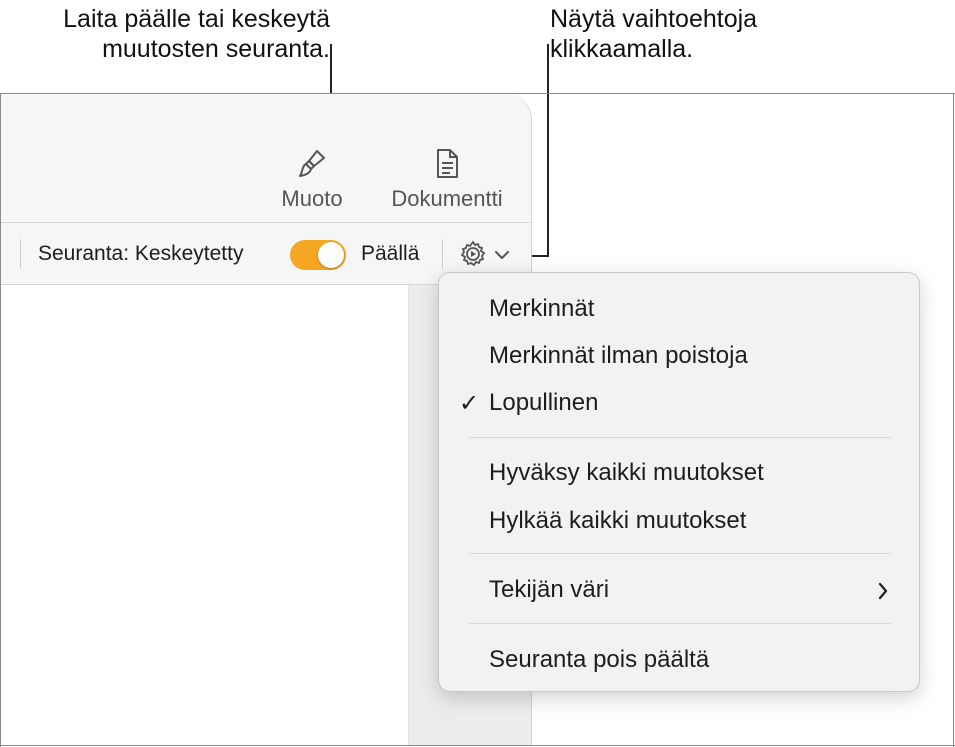 This screenshot has height=747, width=955. What do you see at coordinates (618, 356) in the screenshot?
I see `menu-item-markup-without-deletions: Merkinnät ilman poistoja` at bounding box center [618, 356].